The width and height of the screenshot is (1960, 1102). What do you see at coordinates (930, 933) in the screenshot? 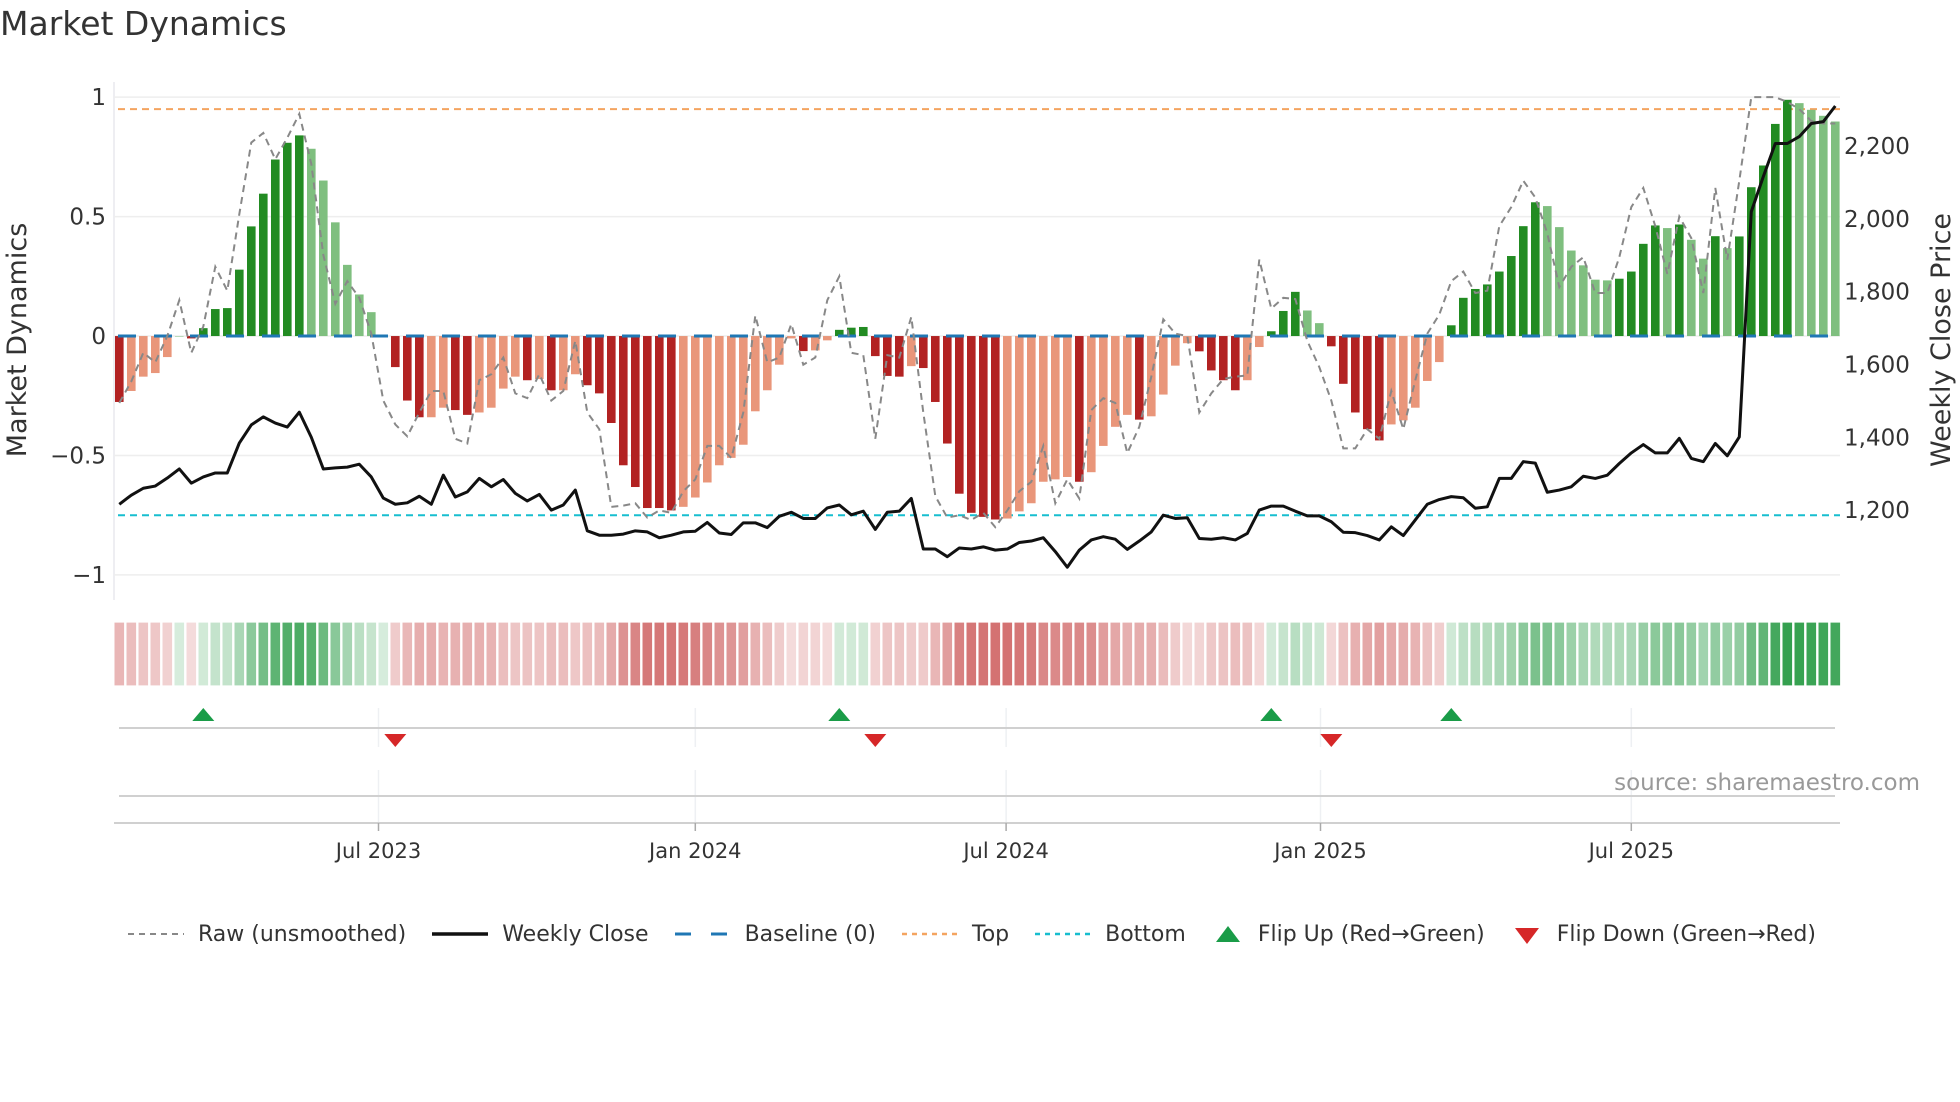
I see `legend-dotted-orange-icon` at bounding box center [930, 933].